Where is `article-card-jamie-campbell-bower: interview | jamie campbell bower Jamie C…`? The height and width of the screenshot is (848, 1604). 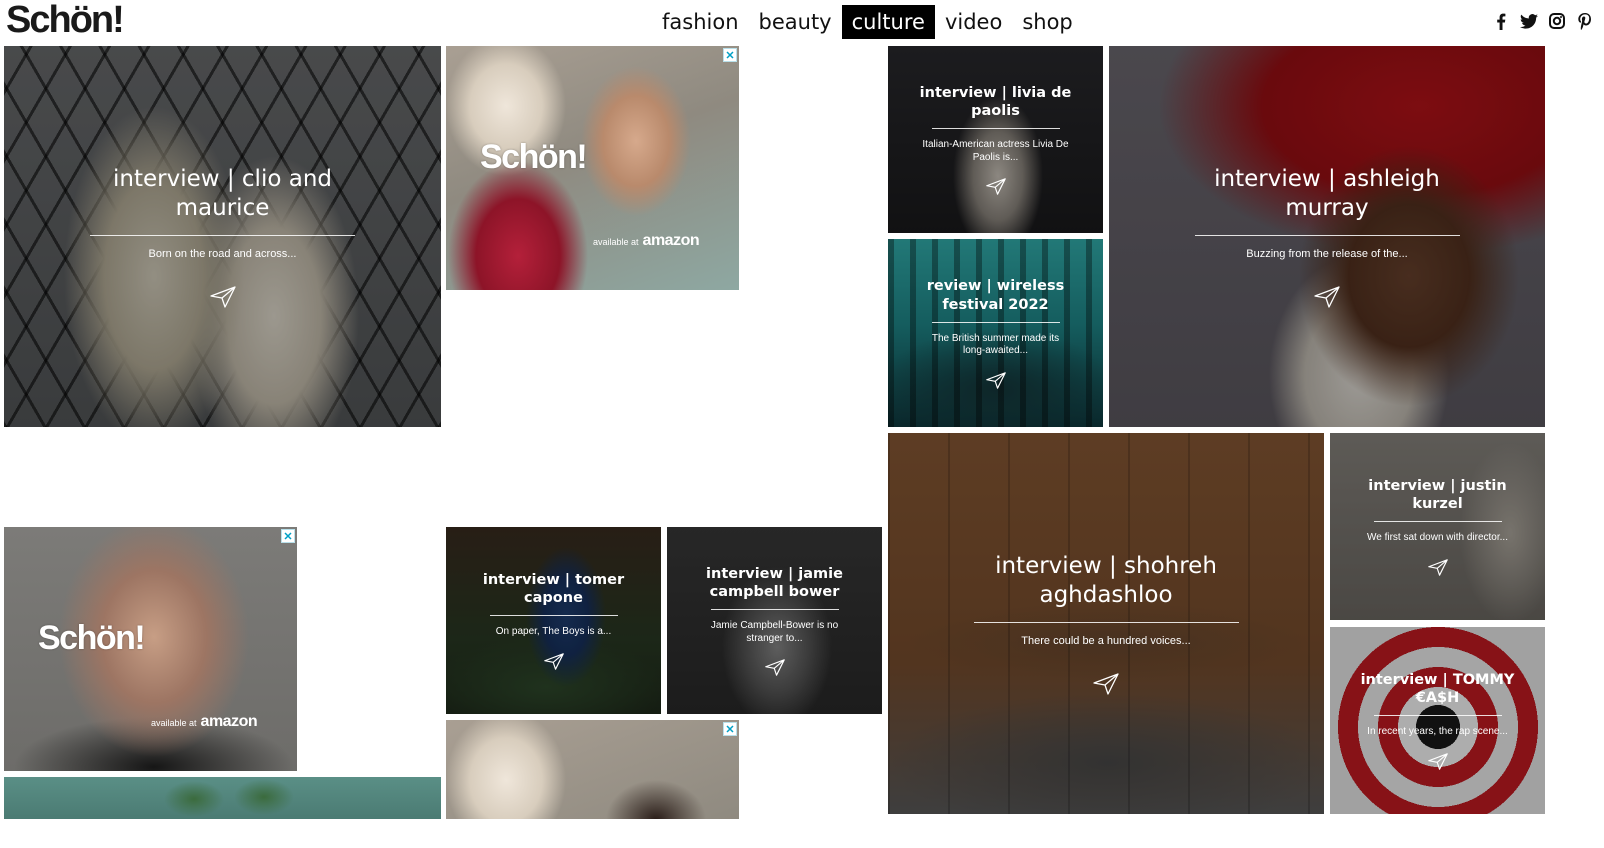
article-card-jamie-campbell-bower: interview | jamie campbell bower Jamie C… is located at coordinates (774, 620).